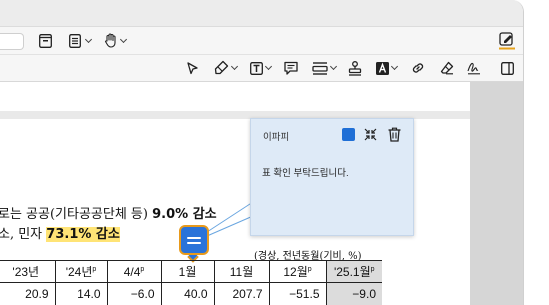 The width and height of the screenshot is (549, 305). What do you see at coordinates (382, 68) in the screenshot?
I see `text-color-icon` at bounding box center [382, 68].